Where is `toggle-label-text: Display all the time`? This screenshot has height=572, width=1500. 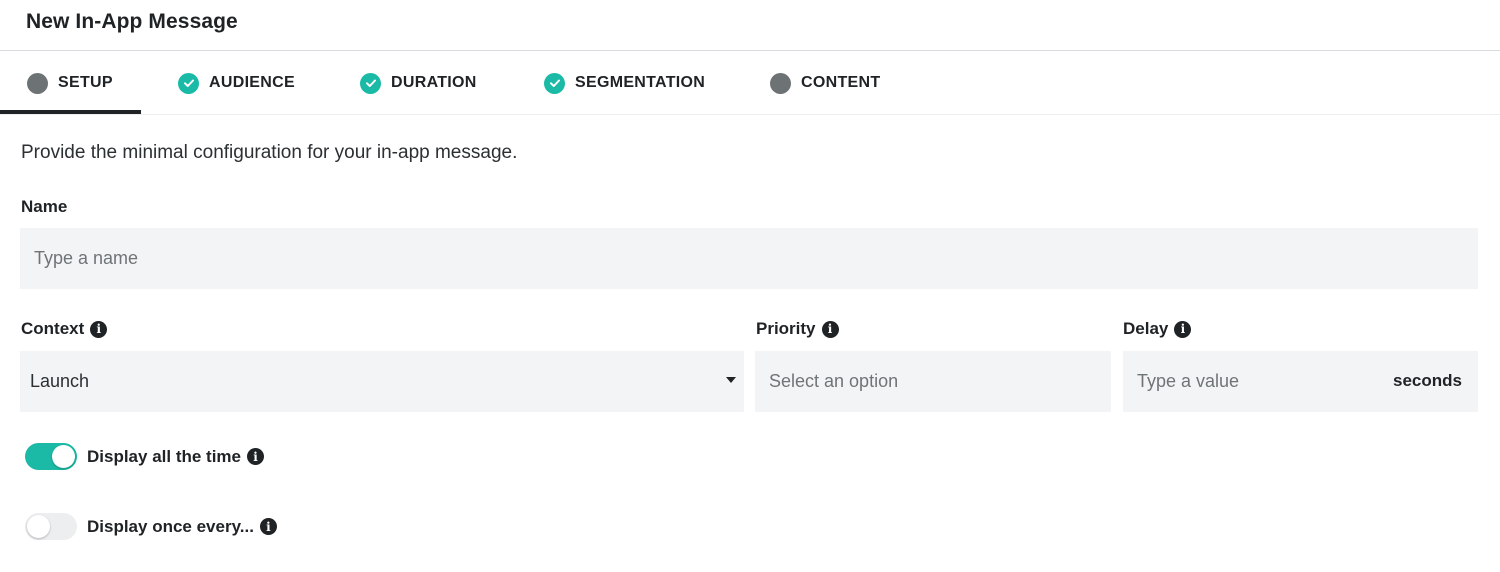
toggle-label-text: Display all the time is located at coordinates (164, 456).